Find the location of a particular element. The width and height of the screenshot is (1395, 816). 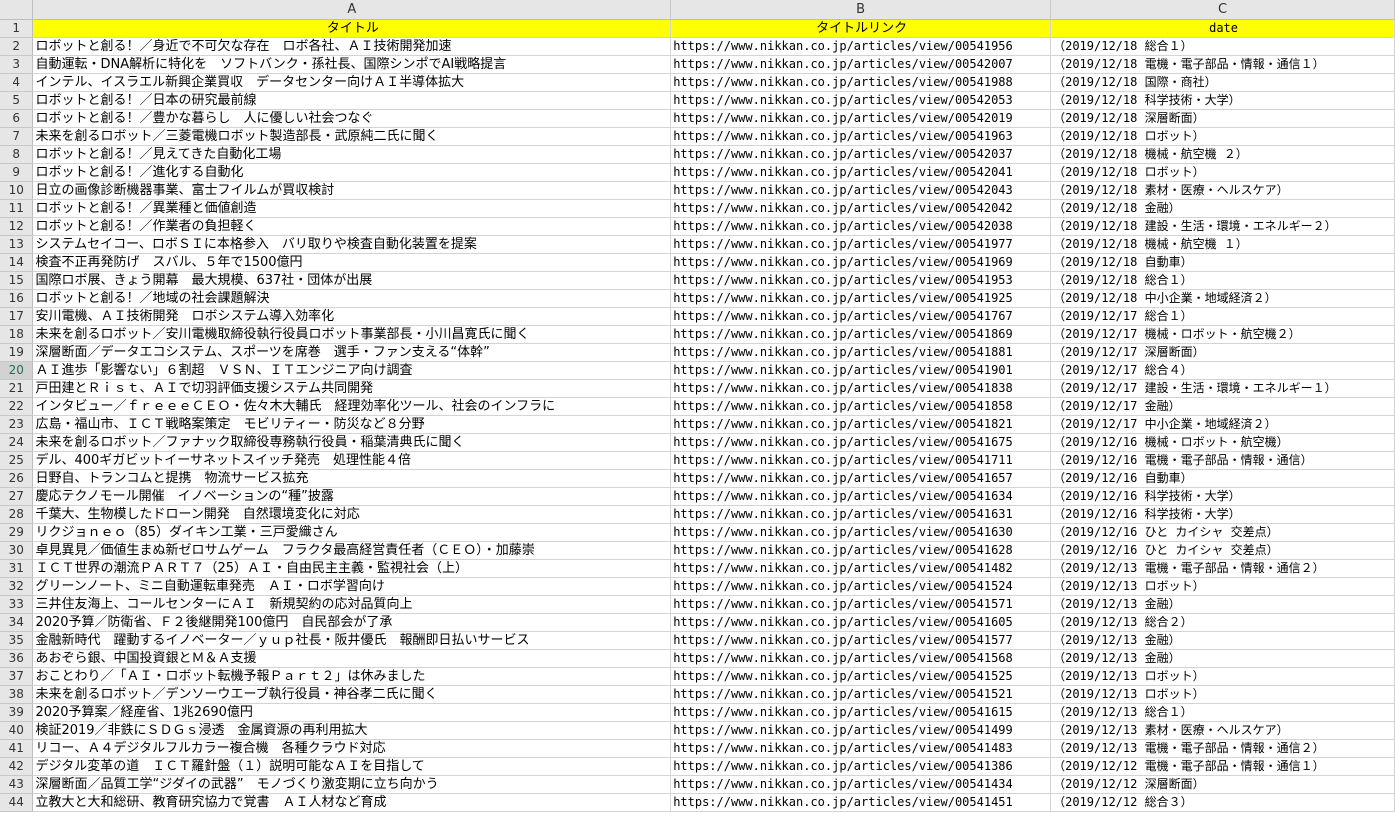

cell-date: （2019/12/18 機械・航空機 １） is located at coordinates (1222, 244).